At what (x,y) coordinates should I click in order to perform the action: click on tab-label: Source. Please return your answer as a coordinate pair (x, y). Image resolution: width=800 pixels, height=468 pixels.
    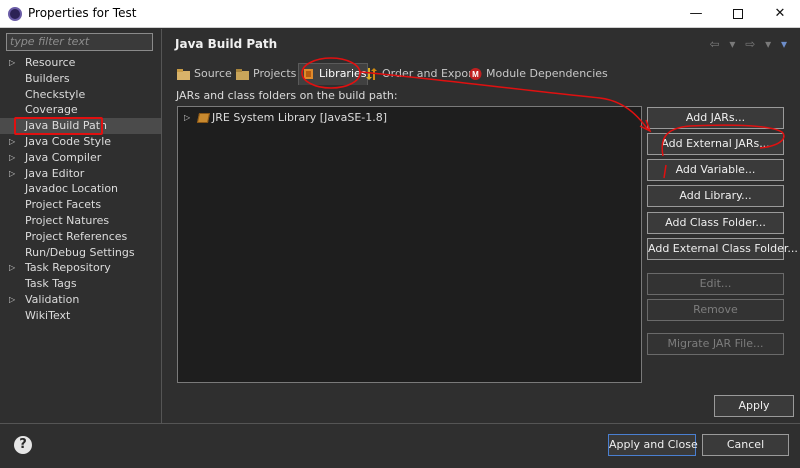
    Looking at the image, I should click on (213, 73).